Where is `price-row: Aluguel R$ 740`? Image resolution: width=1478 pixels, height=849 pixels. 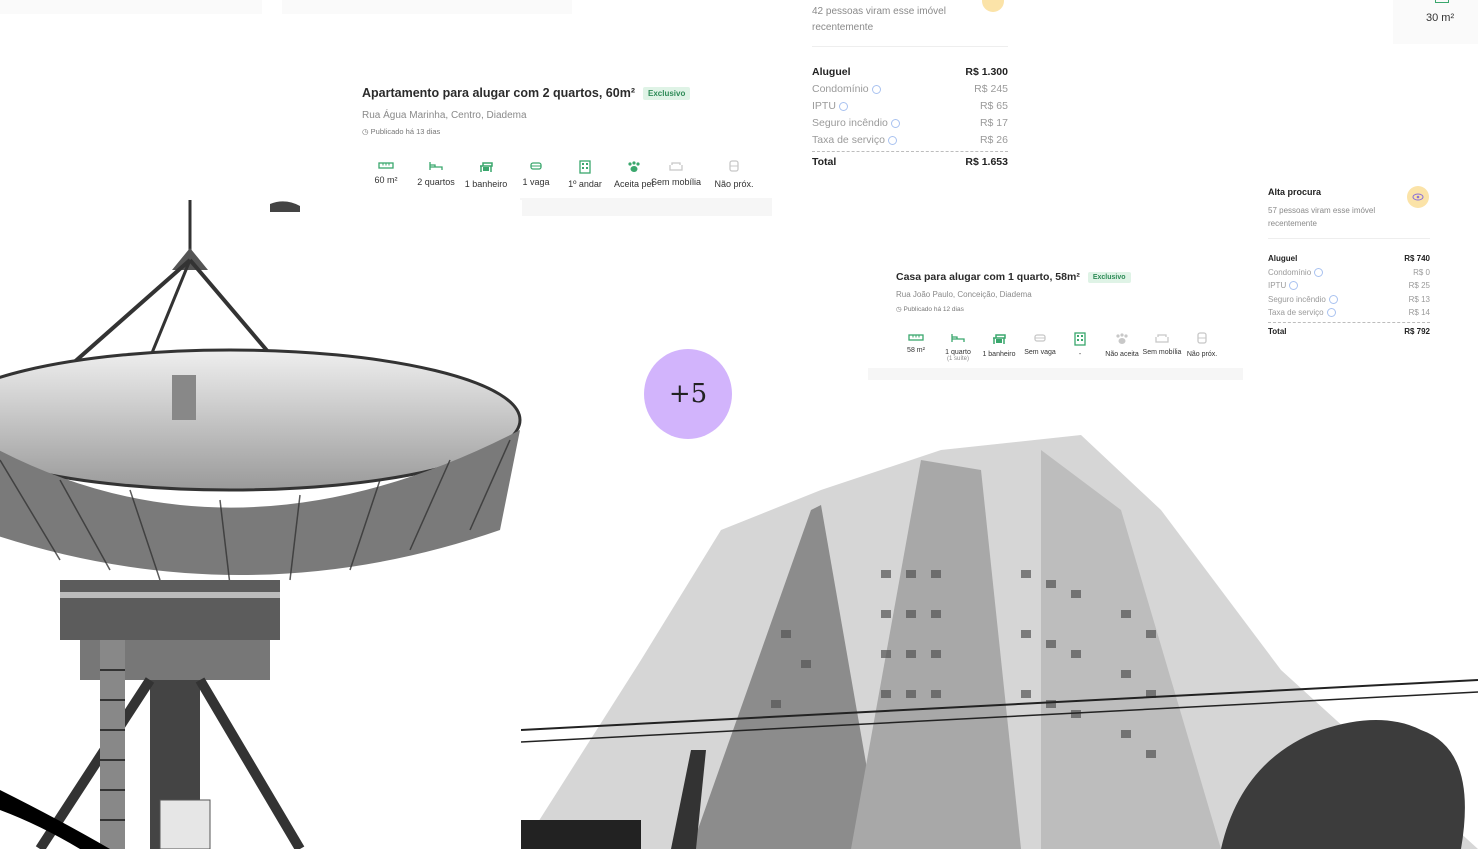 price-row: Aluguel R$ 740 is located at coordinates (1349, 259).